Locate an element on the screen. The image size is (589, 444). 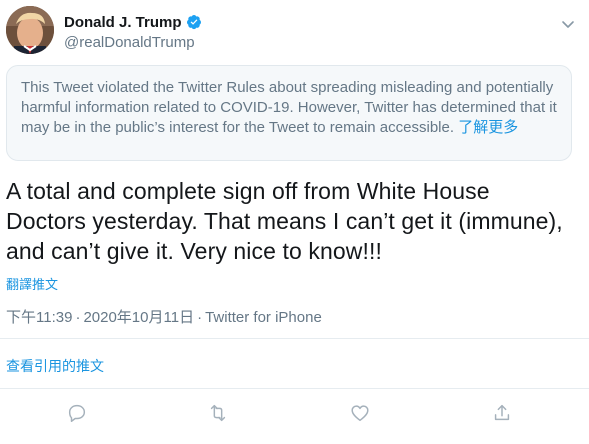
share-button is located at coordinates (502, 413).